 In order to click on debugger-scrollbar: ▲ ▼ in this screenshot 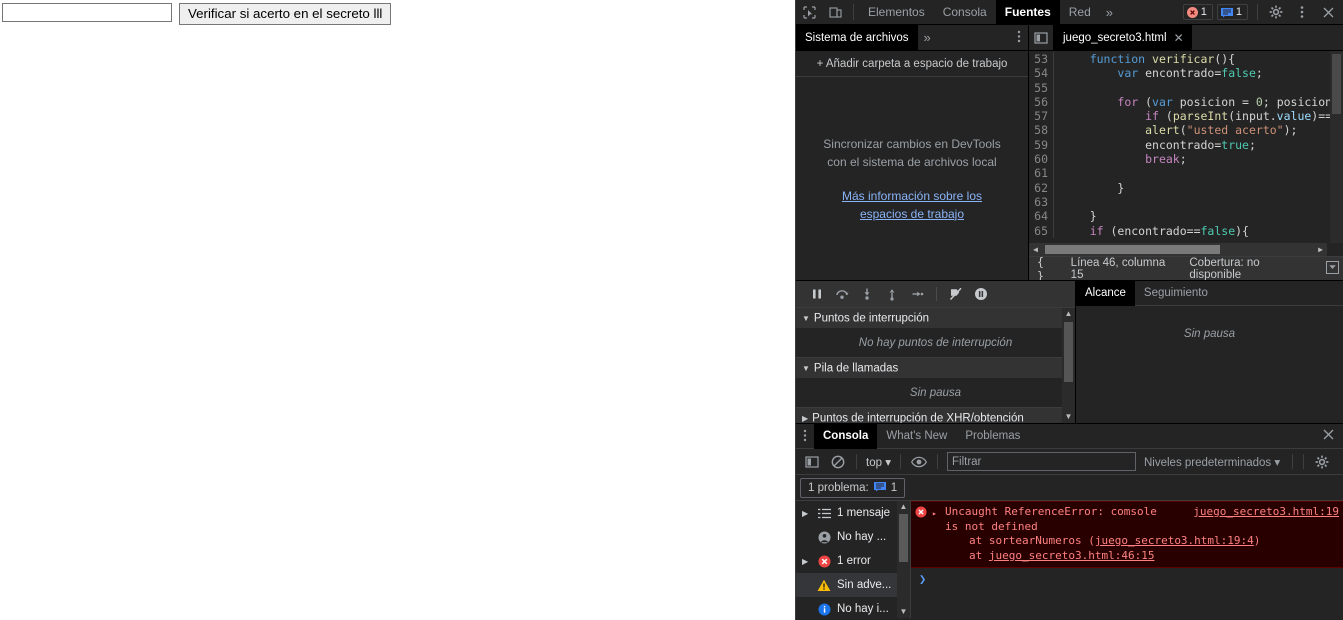, I will do `click(1068, 365)`.